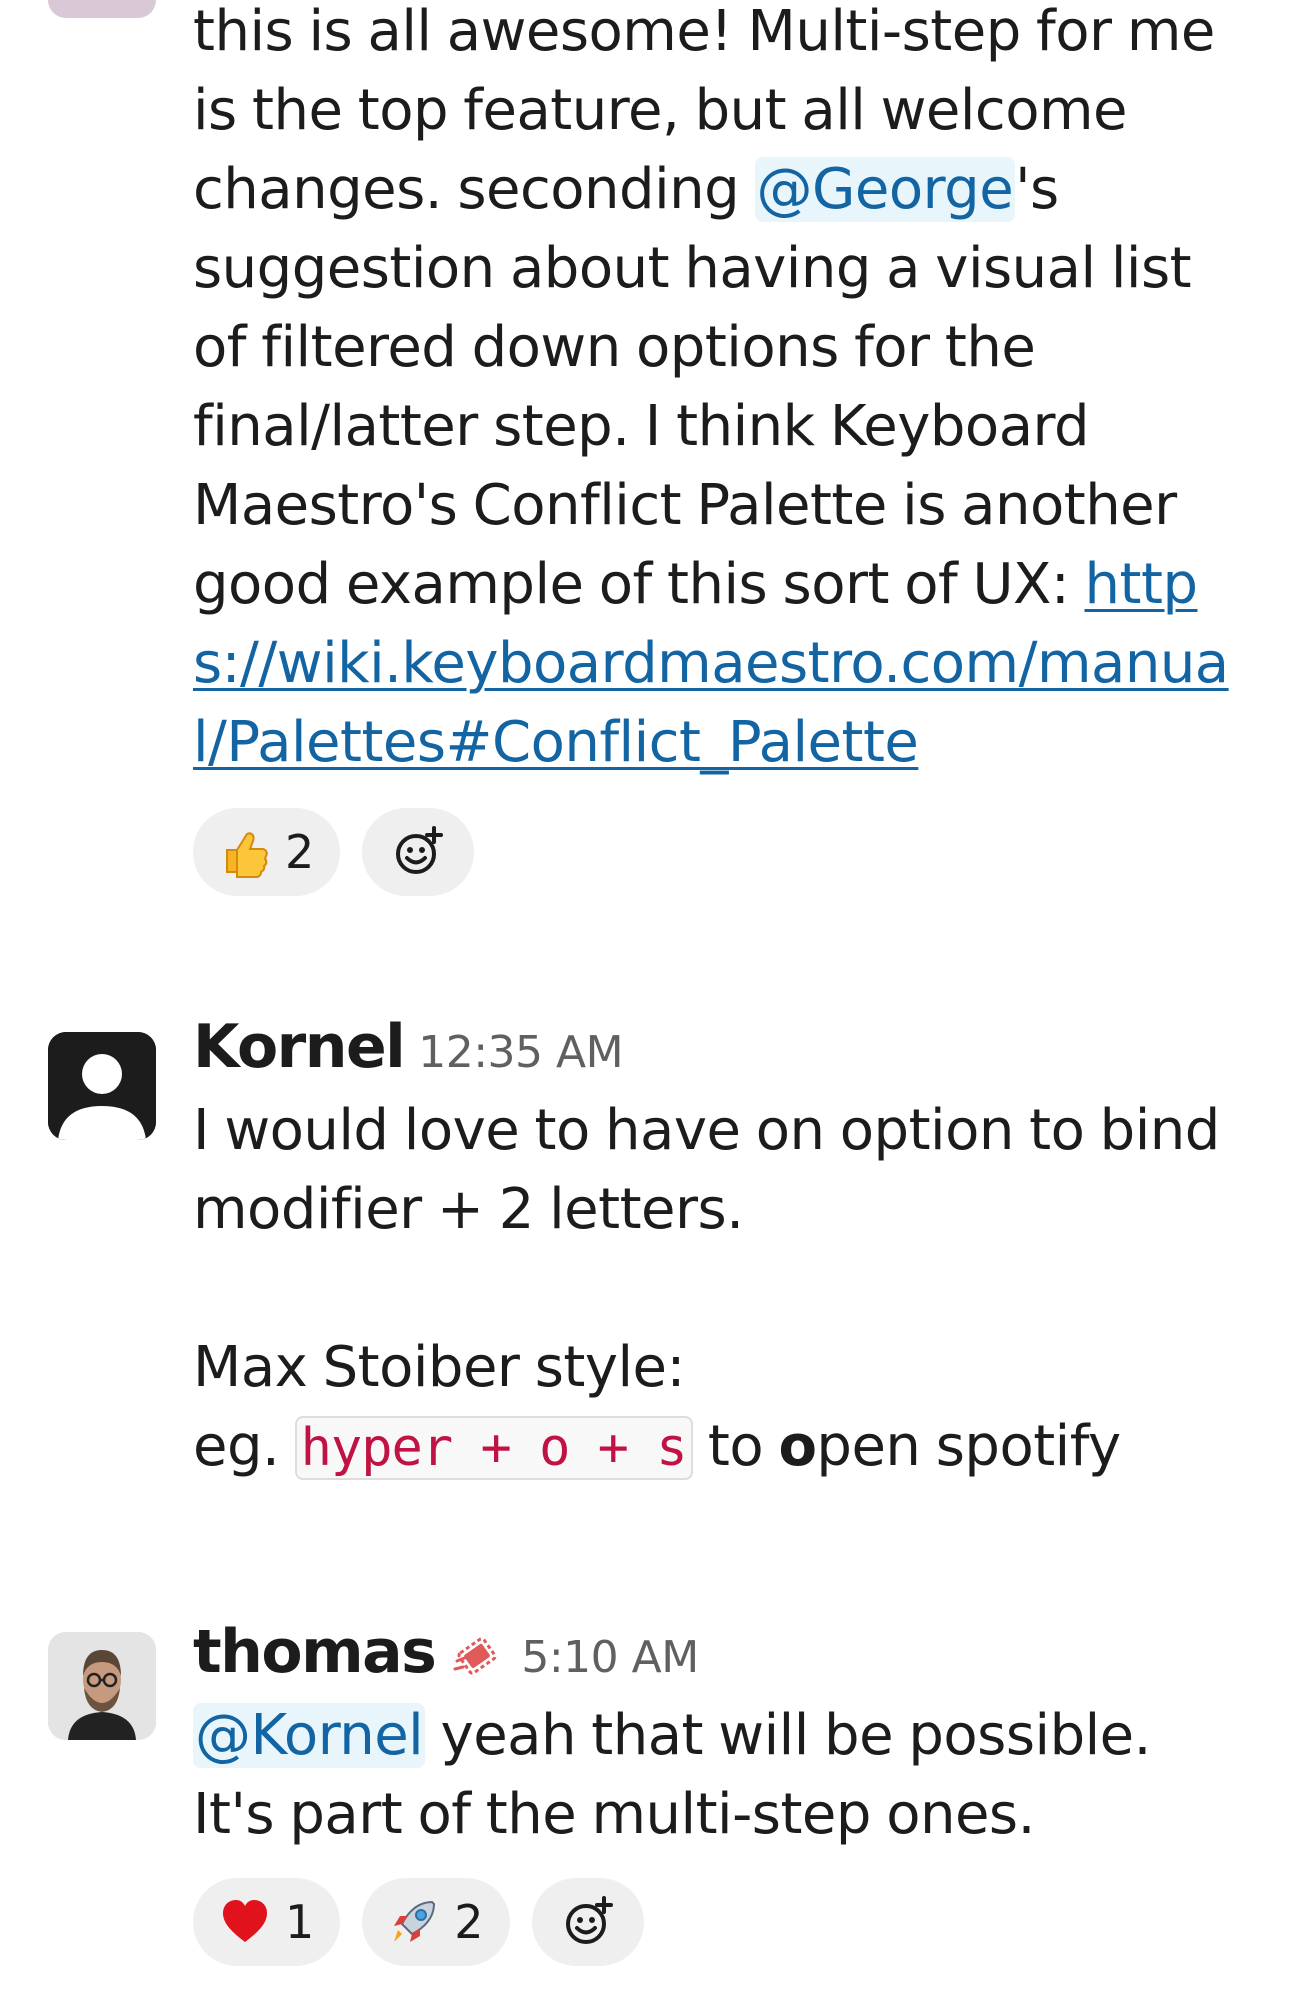 The width and height of the screenshot is (1290, 1994). I want to click on reaction-heart: 1, so click(267, 1922).